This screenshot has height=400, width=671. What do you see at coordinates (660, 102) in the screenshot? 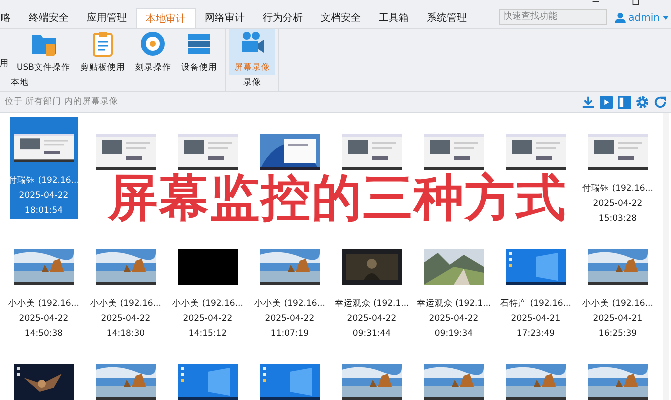
I see `refresh-icon` at bounding box center [660, 102].